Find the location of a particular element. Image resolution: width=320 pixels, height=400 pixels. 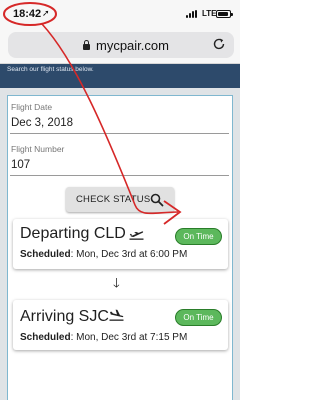

arrival-schedule: Scheduled: Mon, Dec 3rd at 7:15 PM is located at coordinates (103, 337).